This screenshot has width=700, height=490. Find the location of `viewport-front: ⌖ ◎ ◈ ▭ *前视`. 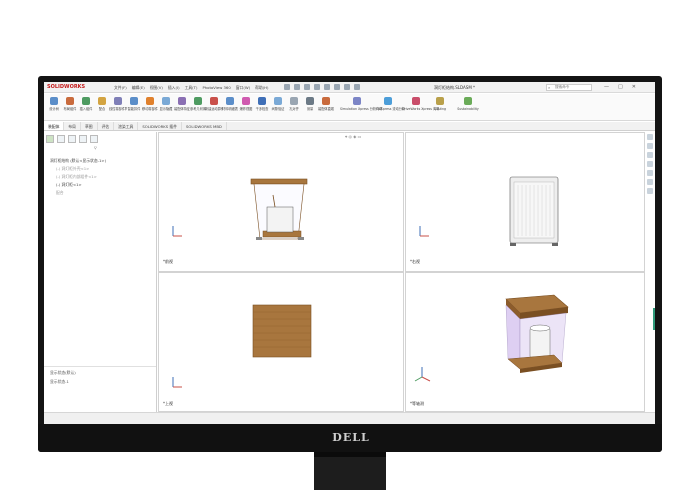

viewport-front: ⌖ ◎ ◈ ▭ *前视 is located at coordinates (281, 202).